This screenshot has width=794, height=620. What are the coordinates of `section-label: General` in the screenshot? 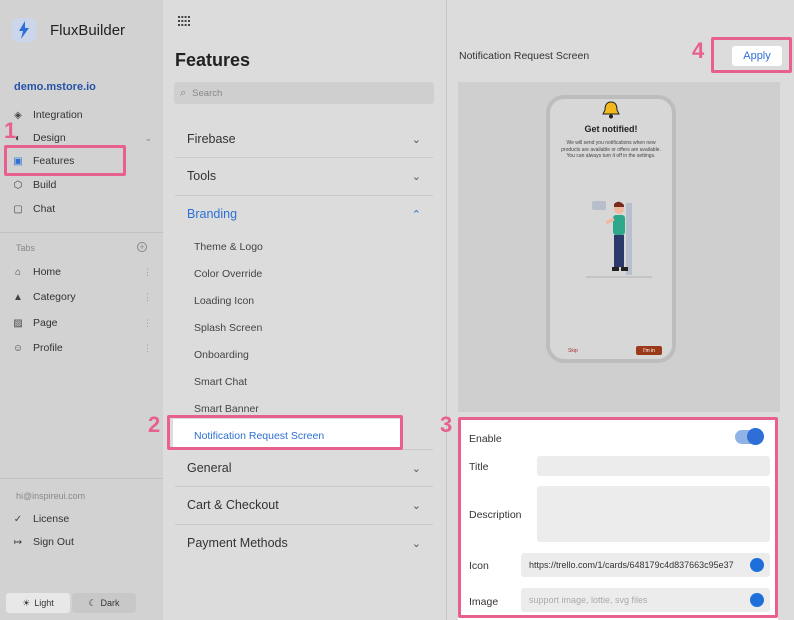 It's located at (209, 468).